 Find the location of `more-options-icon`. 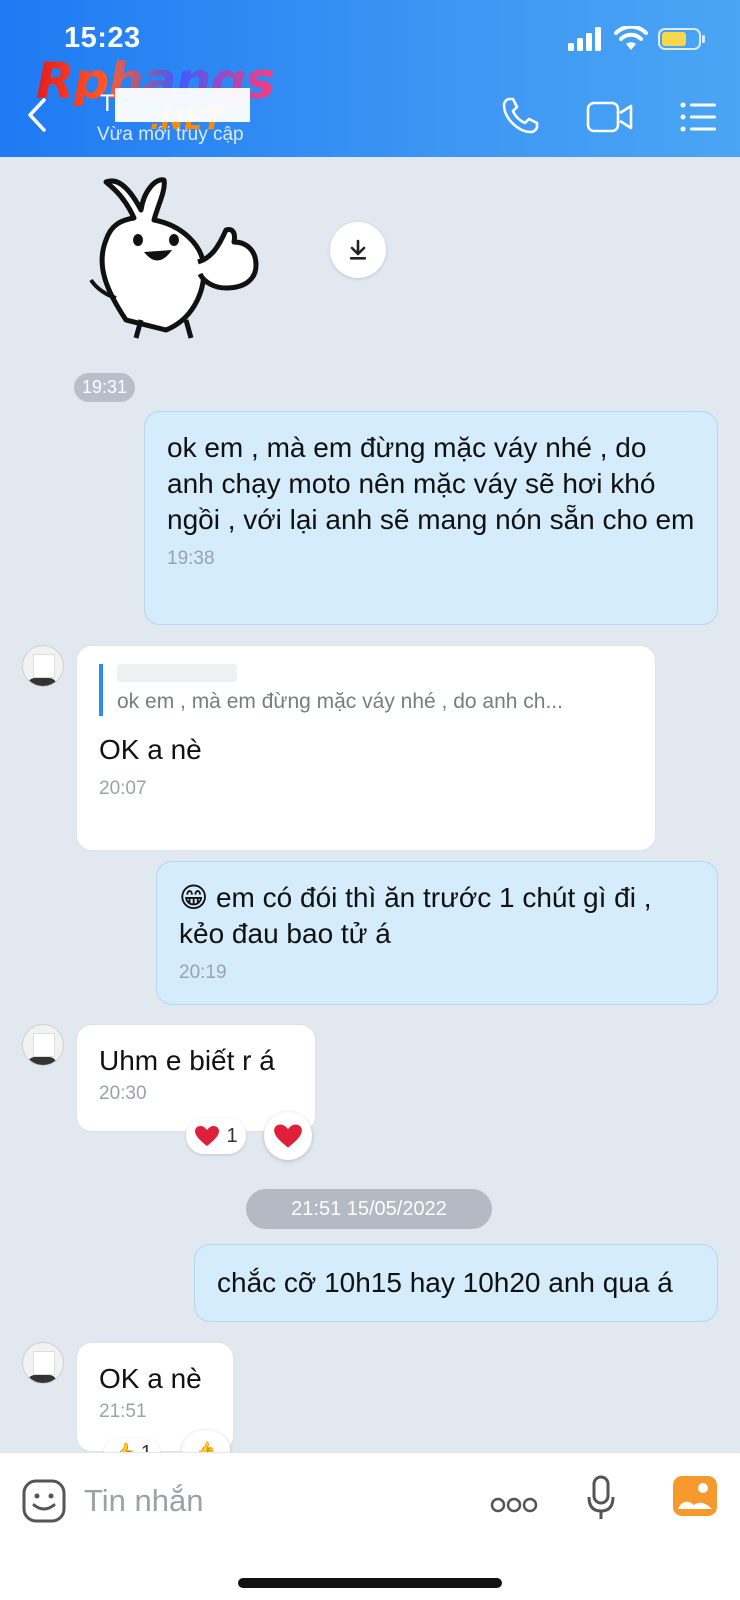

more-options-icon is located at coordinates (514, 1505).